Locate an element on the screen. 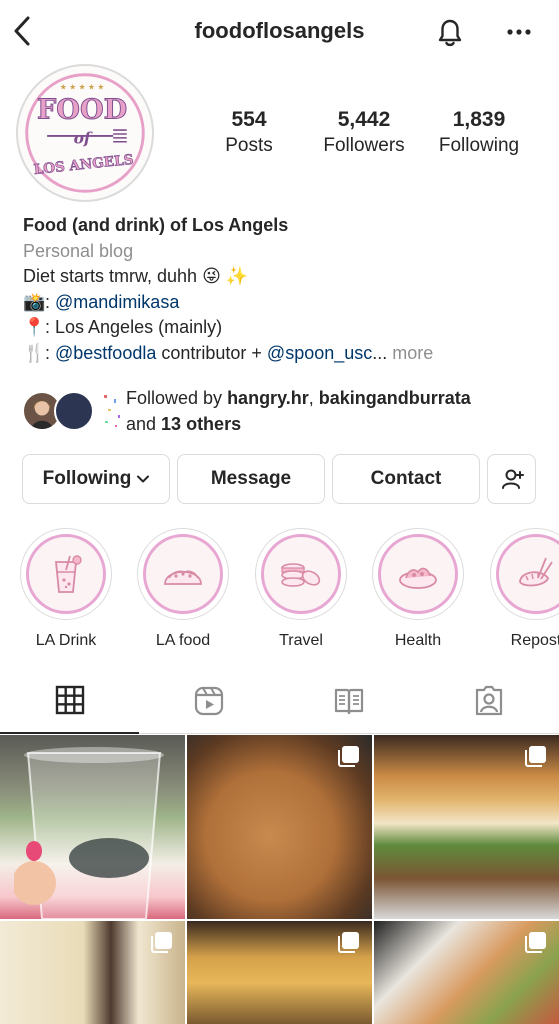  bio-line-4-prefix: : is located at coordinates (50, 352).